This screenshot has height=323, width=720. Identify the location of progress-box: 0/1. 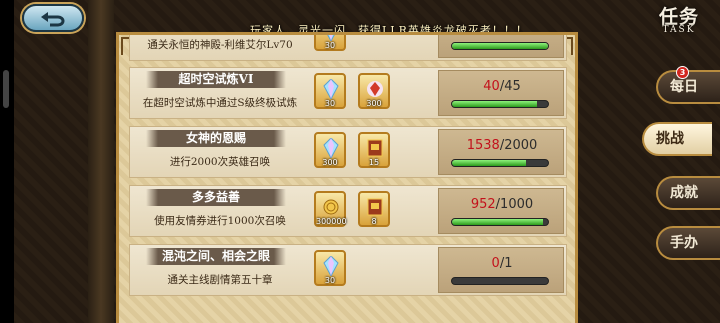
(501, 270).